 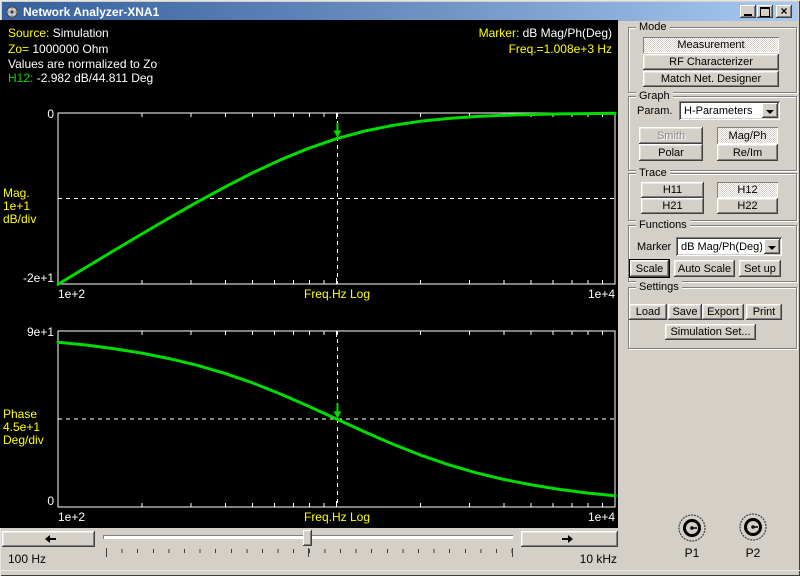 I want to click on measurement-button: Measurement, so click(x=711, y=45).